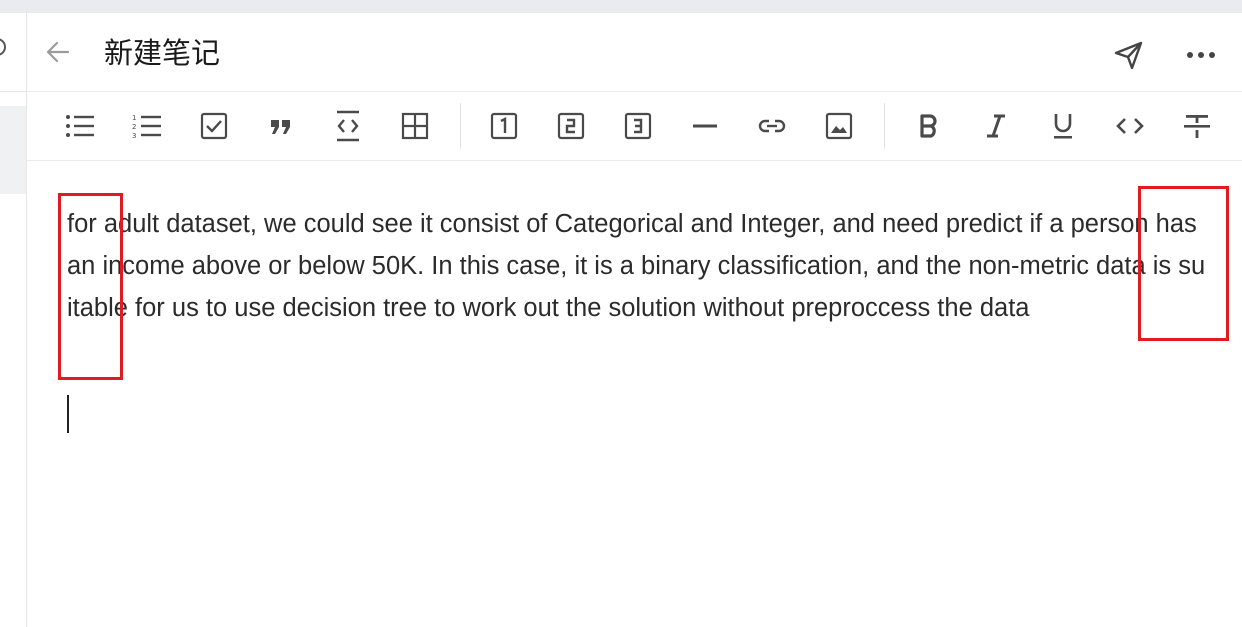 This screenshot has width=1242, height=627. I want to click on bullet-list-icon, so click(80, 126).